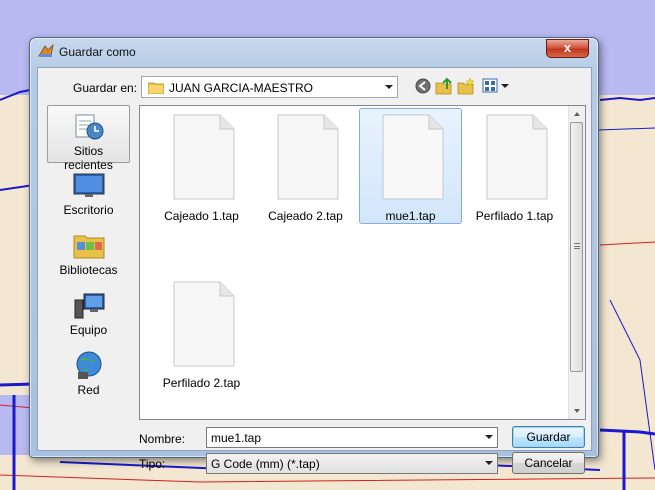  Describe the element at coordinates (548, 437) in the screenshot. I see `save-button: Guardar` at that location.